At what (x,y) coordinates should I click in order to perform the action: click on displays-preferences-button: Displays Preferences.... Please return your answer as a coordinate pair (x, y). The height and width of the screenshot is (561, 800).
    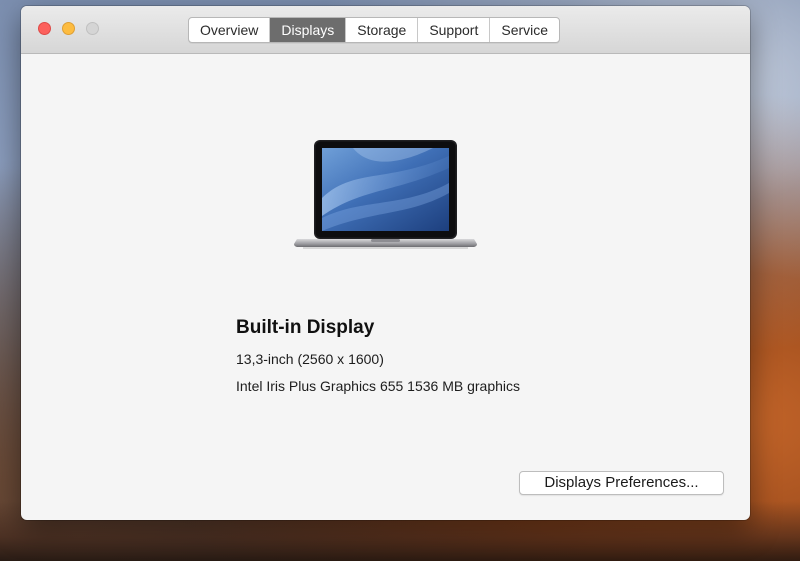
    Looking at the image, I should click on (621, 483).